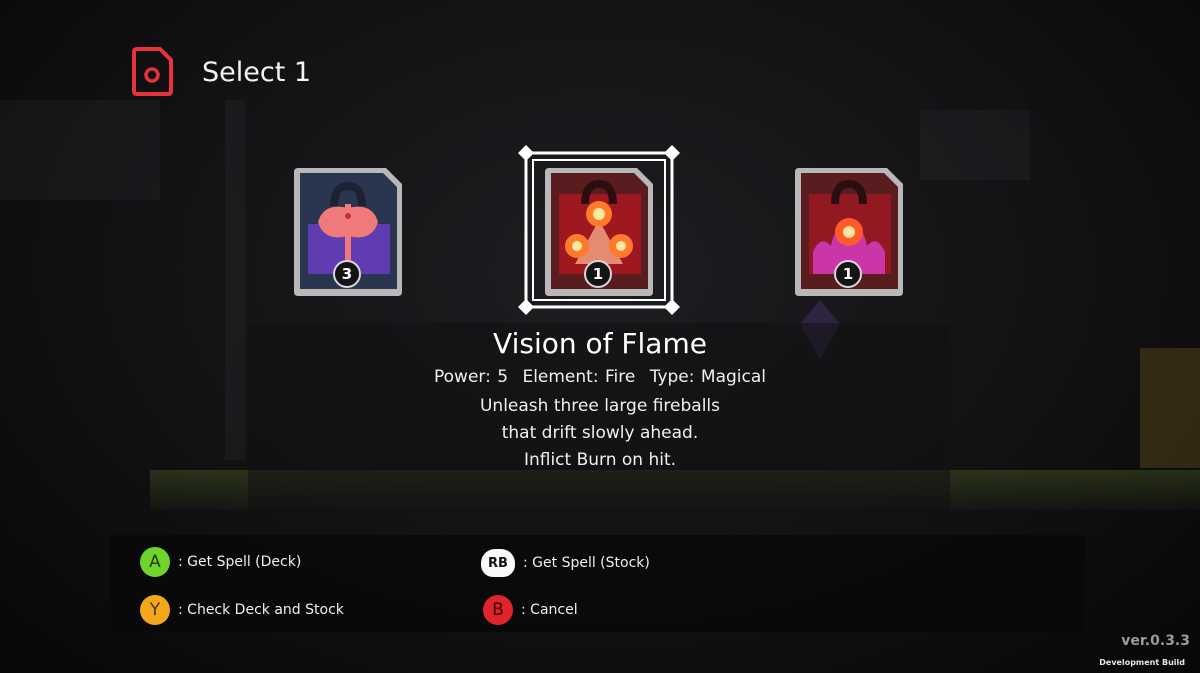 The width and height of the screenshot is (1200, 673). I want to click on b-button-icon: B, so click(498, 610).